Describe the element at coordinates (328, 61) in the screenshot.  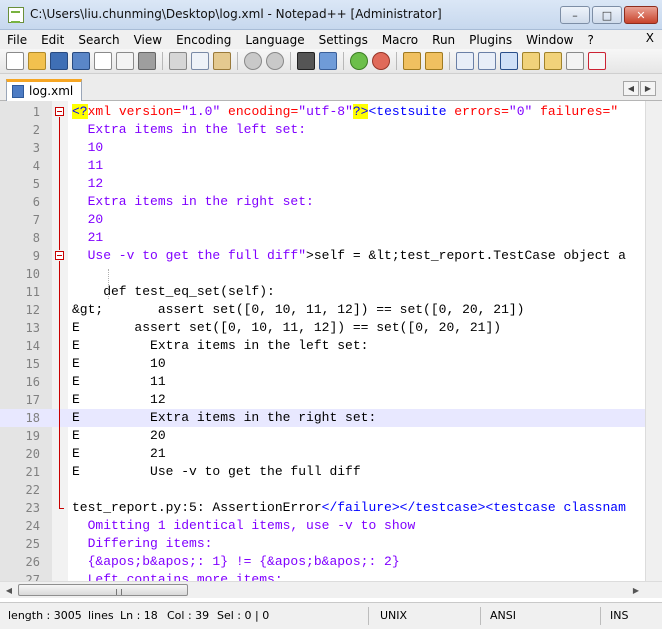
I see `replace-icon` at that location.